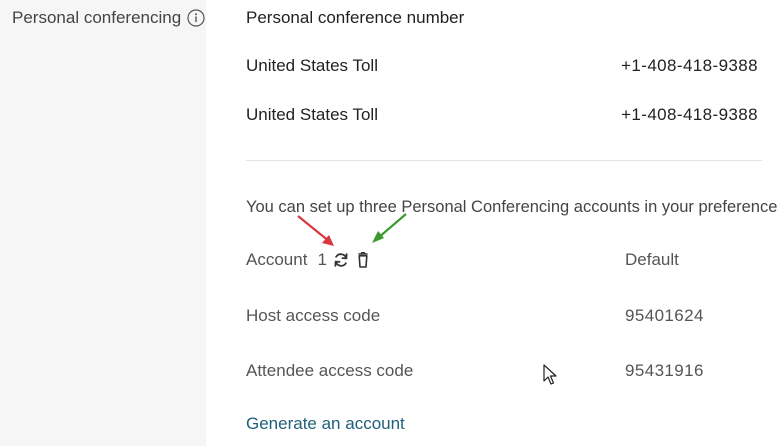  I want to click on green-arrow, so click(389, 228).